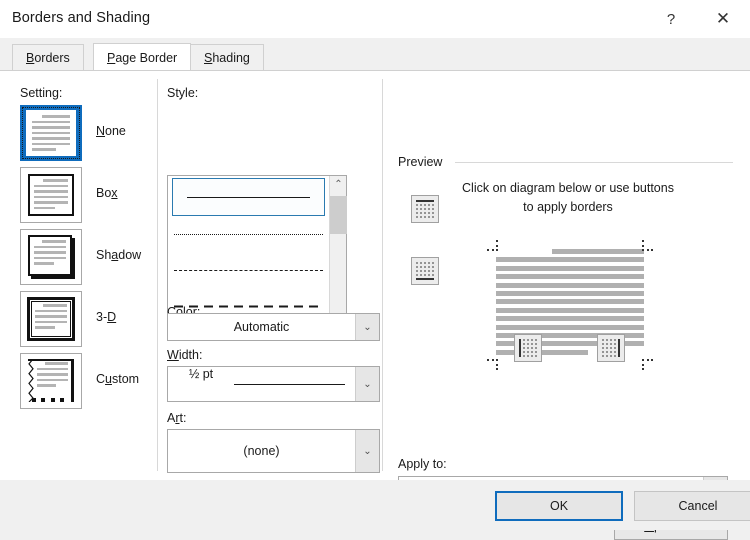 The image size is (750, 540). I want to click on setting-accel-box: x, so click(114, 193).